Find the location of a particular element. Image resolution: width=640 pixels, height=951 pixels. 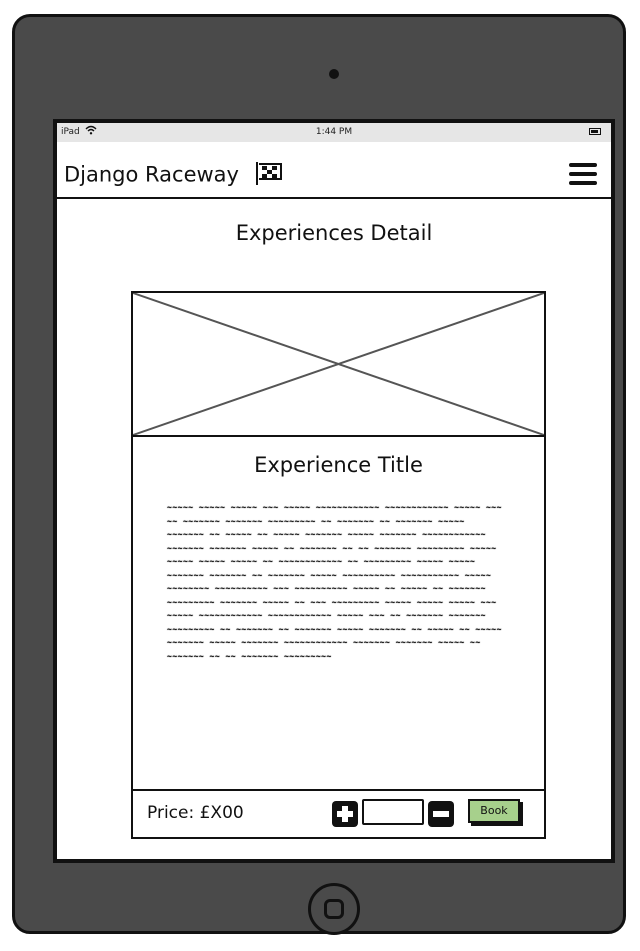

book-button: Book is located at coordinates (494, 811).